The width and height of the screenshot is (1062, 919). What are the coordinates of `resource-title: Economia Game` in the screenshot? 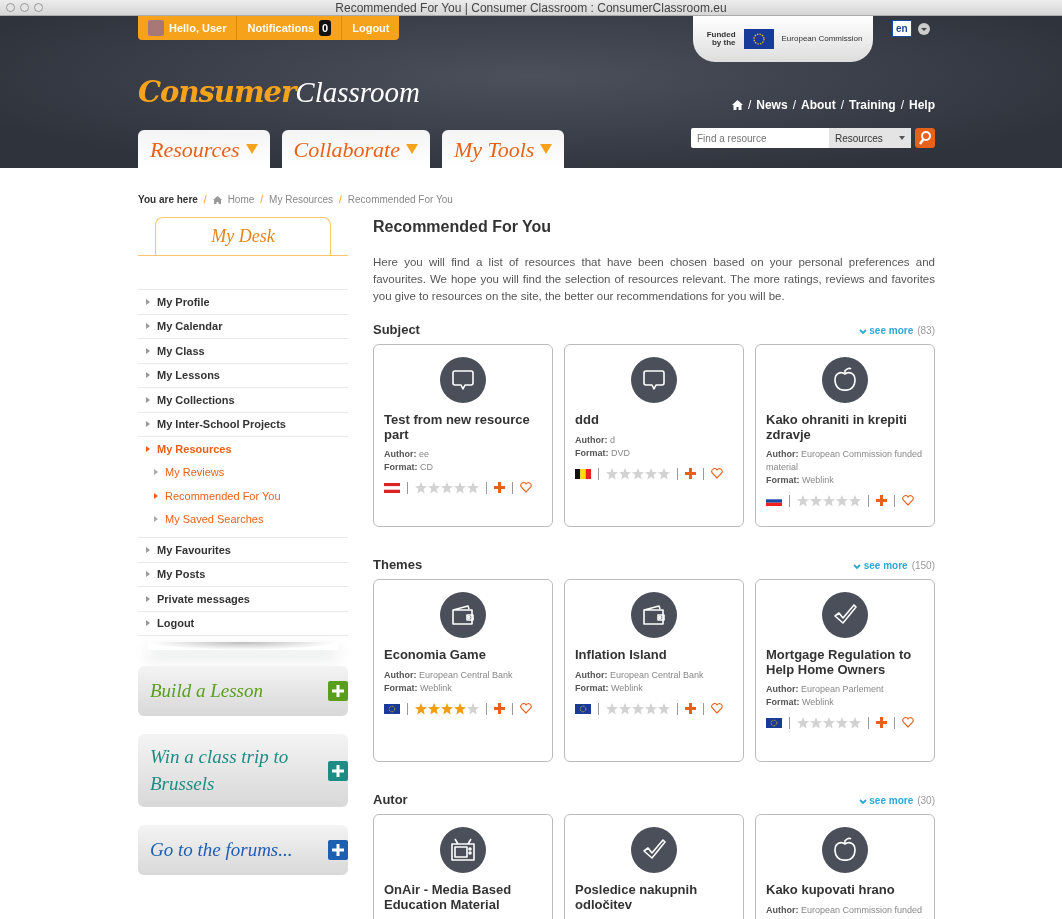 It's located at (463, 655).